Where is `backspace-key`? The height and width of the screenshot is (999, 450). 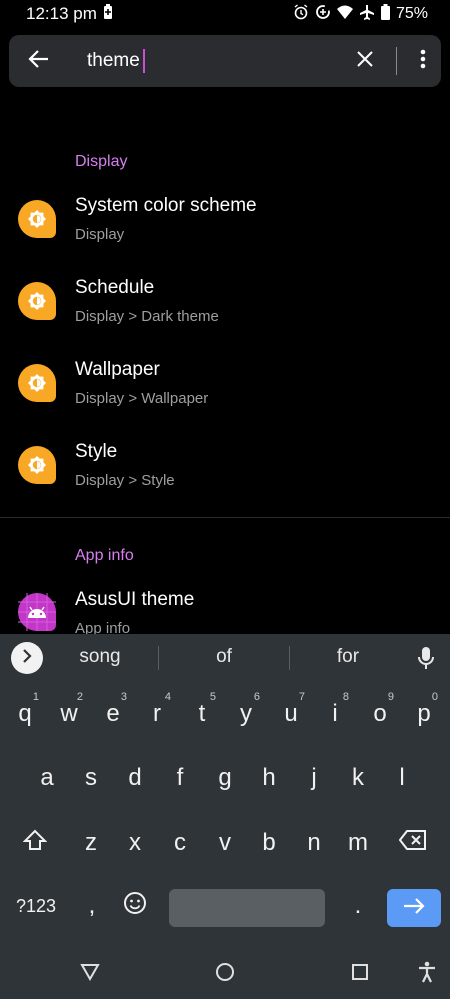 backspace-key is located at coordinates (413, 843).